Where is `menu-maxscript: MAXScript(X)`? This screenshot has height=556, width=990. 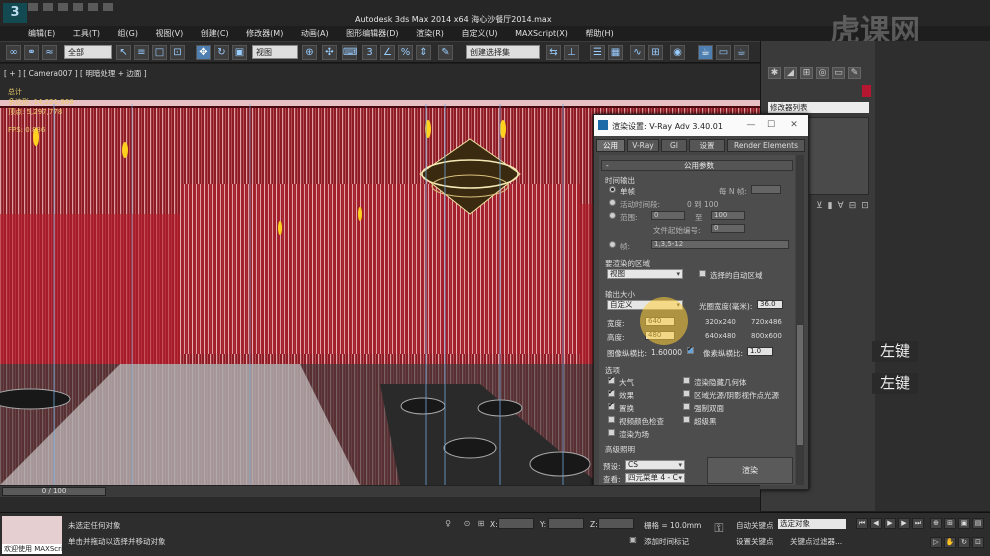
menu-maxscript: MAXScript(X) is located at coordinates (541, 33).